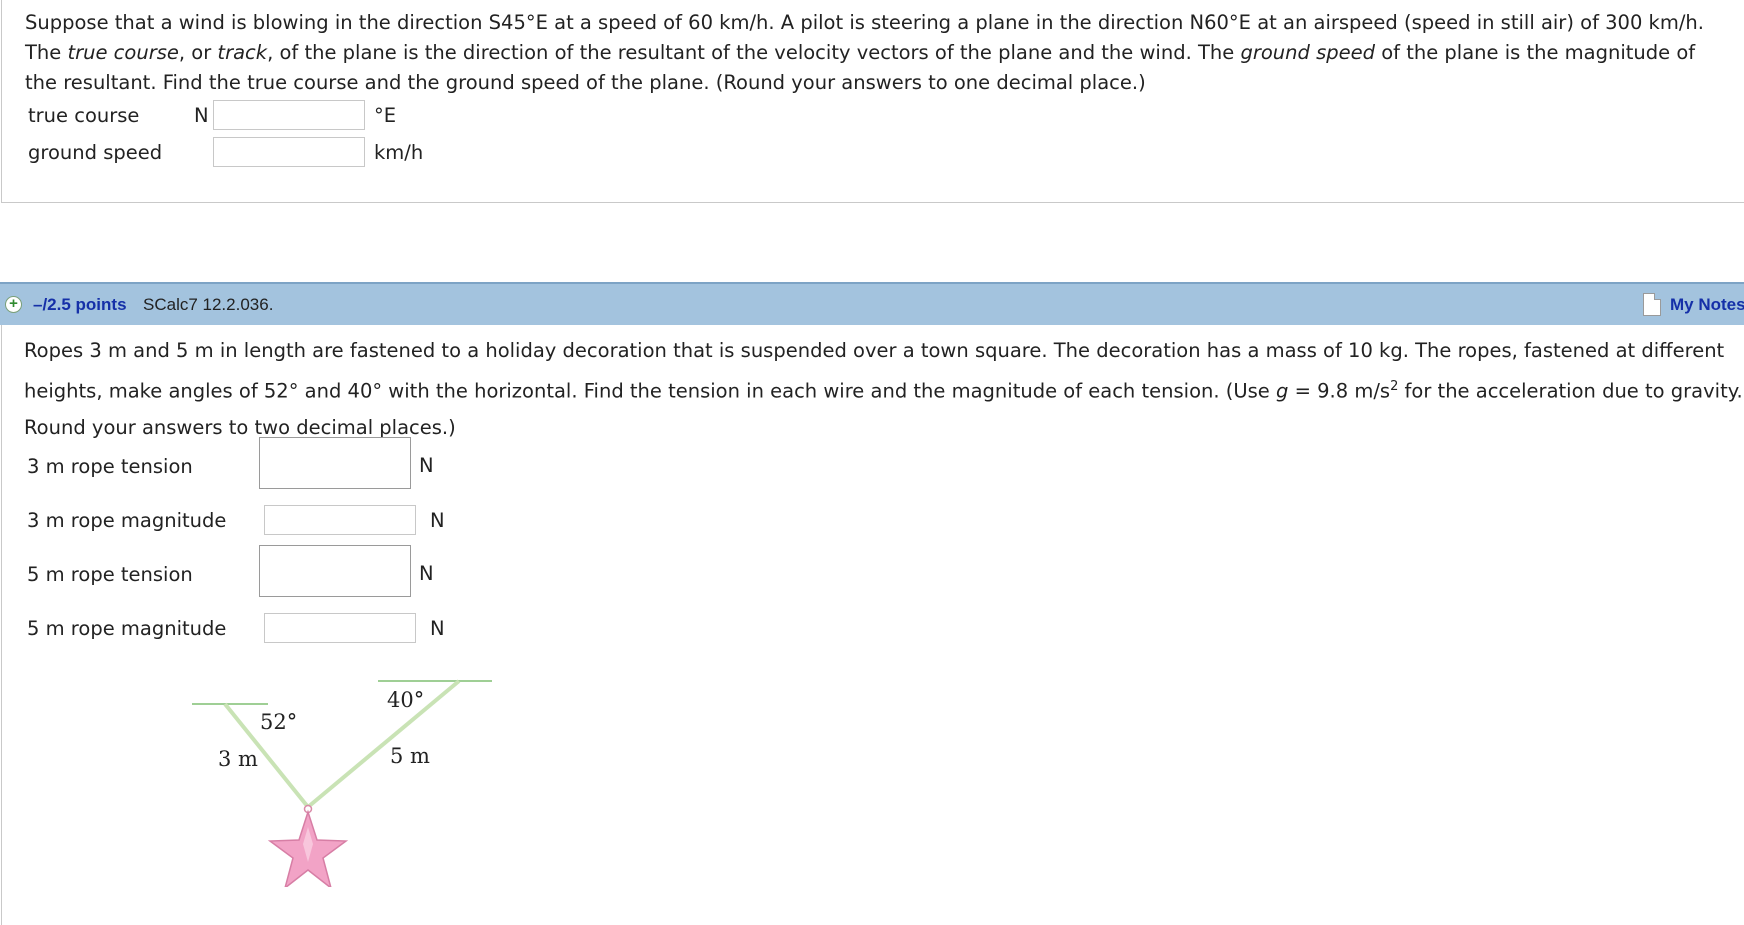  What do you see at coordinates (335, 571) in the screenshot?
I see `rope5-tension-input` at bounding box center [335, 571].